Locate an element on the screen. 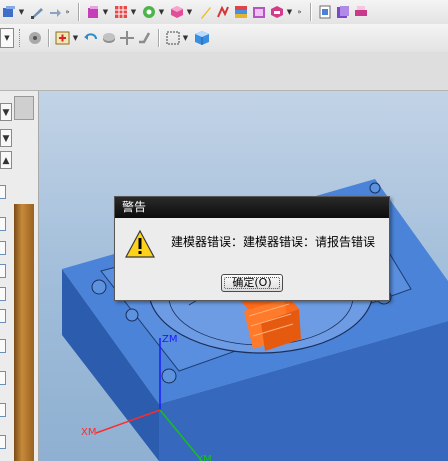  dialog-message: 建模器错误：建模器错误：请报告错误 is located at coordinates (273, 242).